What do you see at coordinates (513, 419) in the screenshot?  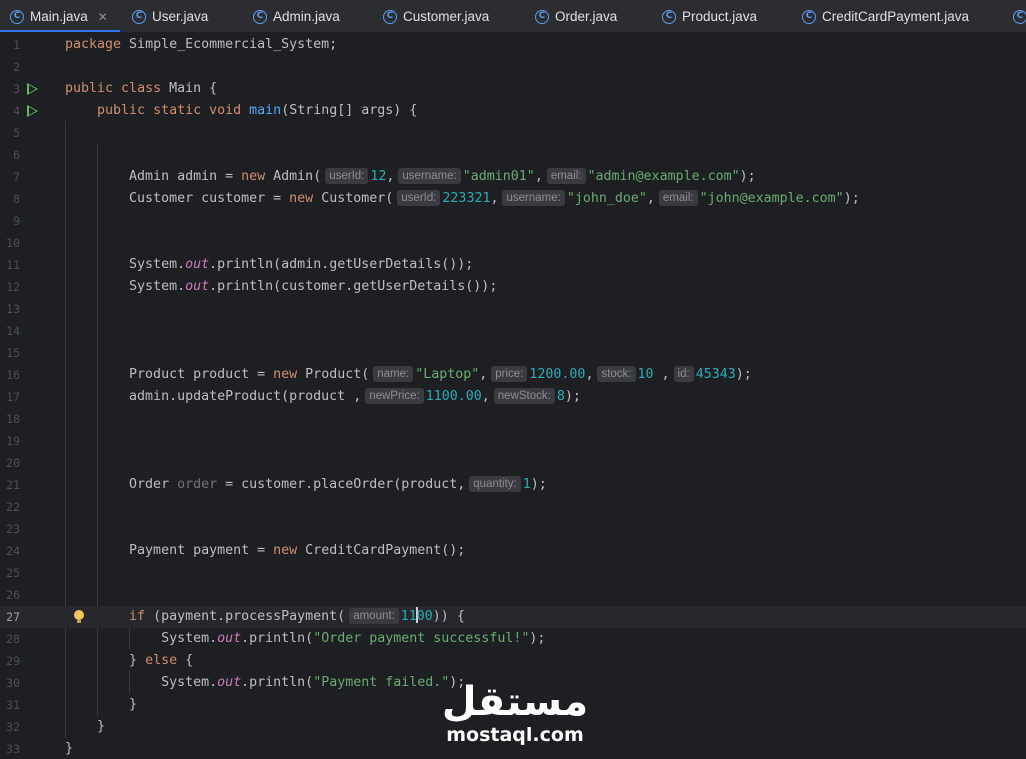 I see `code-line: 18` at bounding box center [513, 419].